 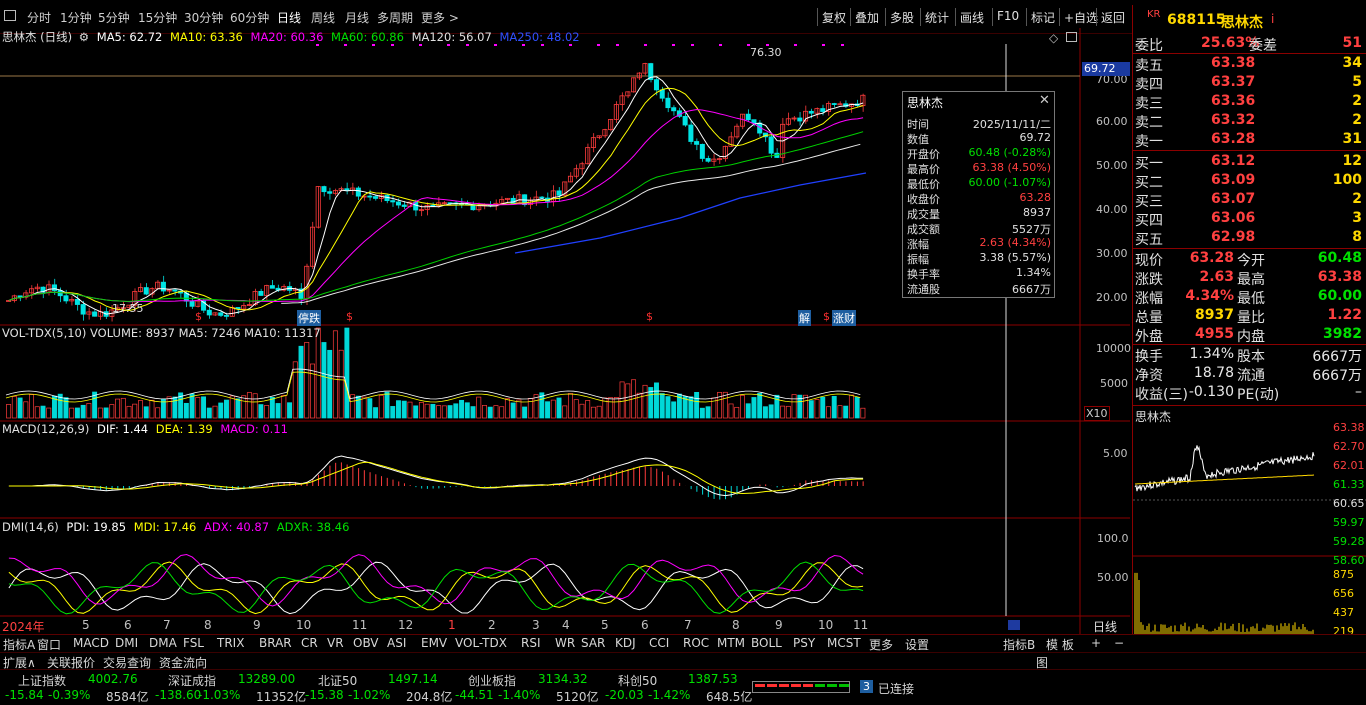 What do you see at coordinates (309, 643) in the screenshot?
I see `indicator-tab-cr: CR` at bounding box center [309, 643].